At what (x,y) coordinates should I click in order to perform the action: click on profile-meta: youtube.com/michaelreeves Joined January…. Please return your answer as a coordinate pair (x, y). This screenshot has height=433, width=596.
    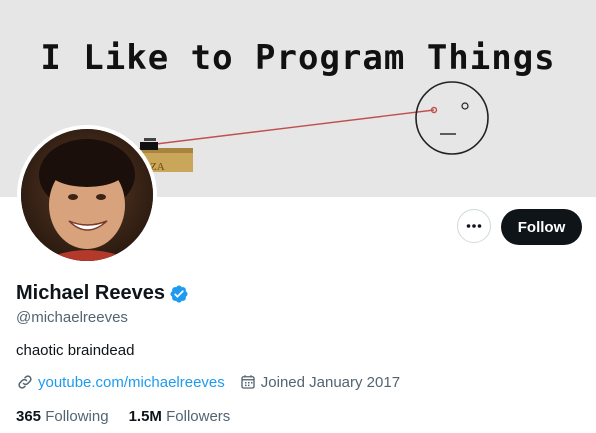
    Looking at the image, I should click on (208, 382).